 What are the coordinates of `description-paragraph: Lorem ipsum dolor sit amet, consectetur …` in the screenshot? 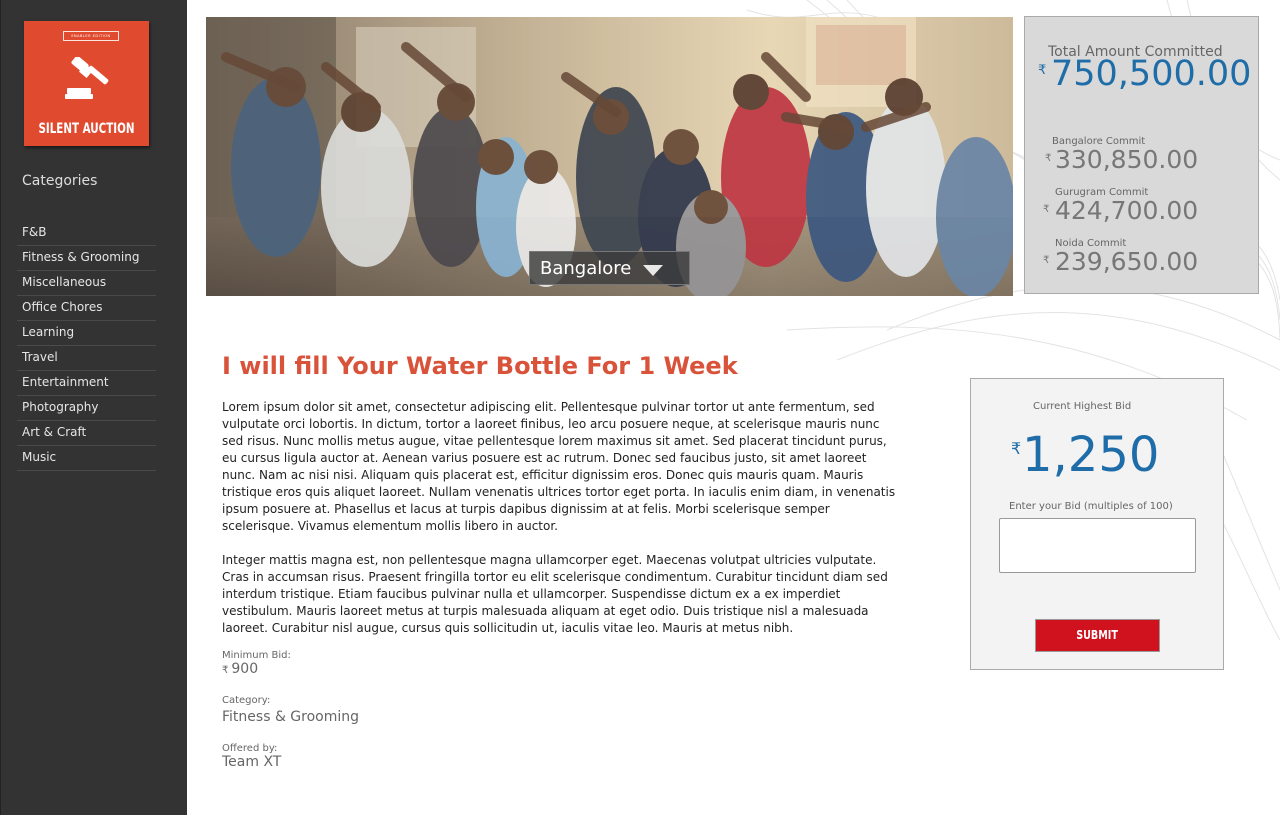 It's located at (559, 466).